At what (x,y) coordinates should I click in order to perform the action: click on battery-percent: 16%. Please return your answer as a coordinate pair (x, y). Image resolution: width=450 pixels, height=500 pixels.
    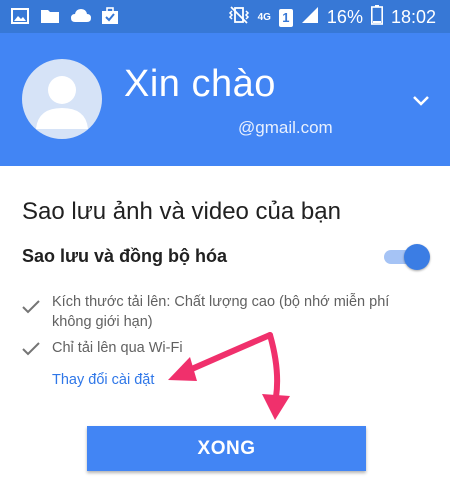
    Looking at the image, I should click on (344, 17).